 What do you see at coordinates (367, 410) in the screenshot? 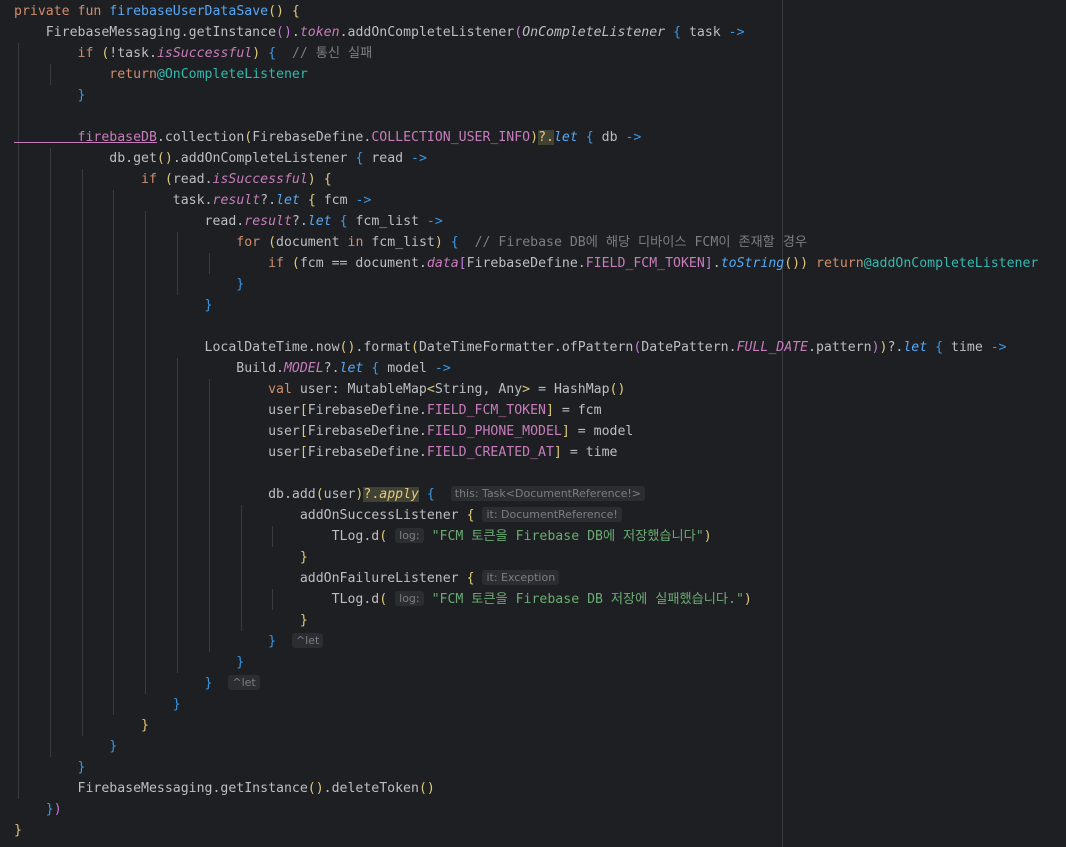
I see `code-token: FirebaseDefine.` at bounding box center [367, 410].